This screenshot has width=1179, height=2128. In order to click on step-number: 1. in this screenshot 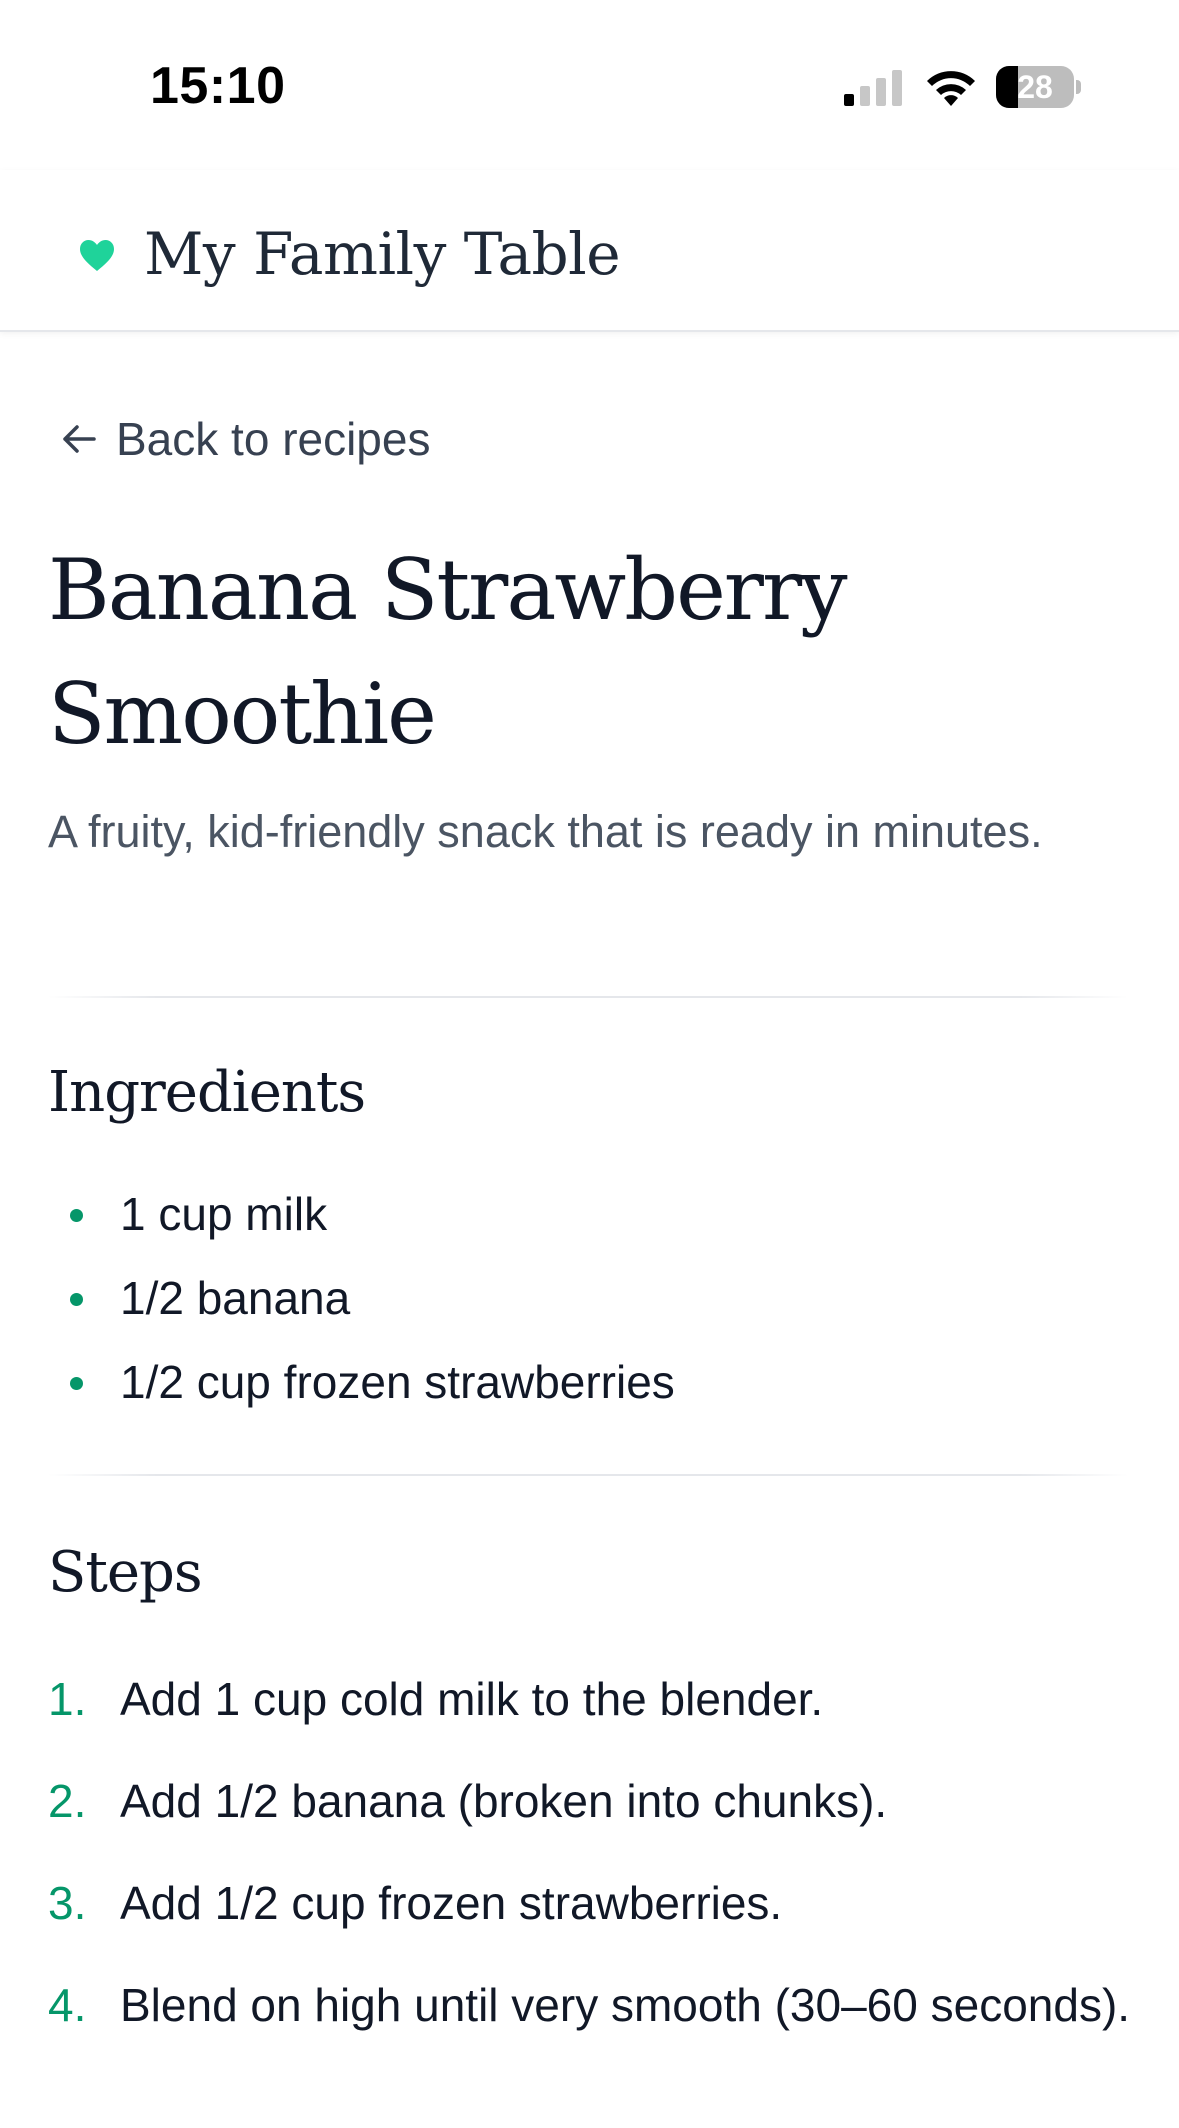, I will do `click(67, 1699)`.